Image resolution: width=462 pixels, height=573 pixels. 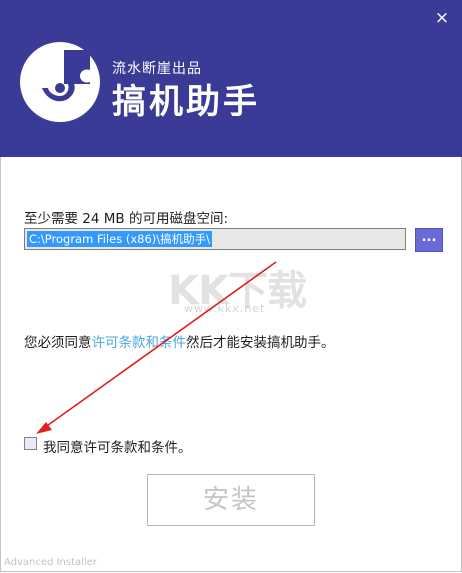 What do you see at coordinates (260, 343) in the screenshot?
I see `license-suffix: 然后才能安装搞机助手。` at bounding box center [260, 343].